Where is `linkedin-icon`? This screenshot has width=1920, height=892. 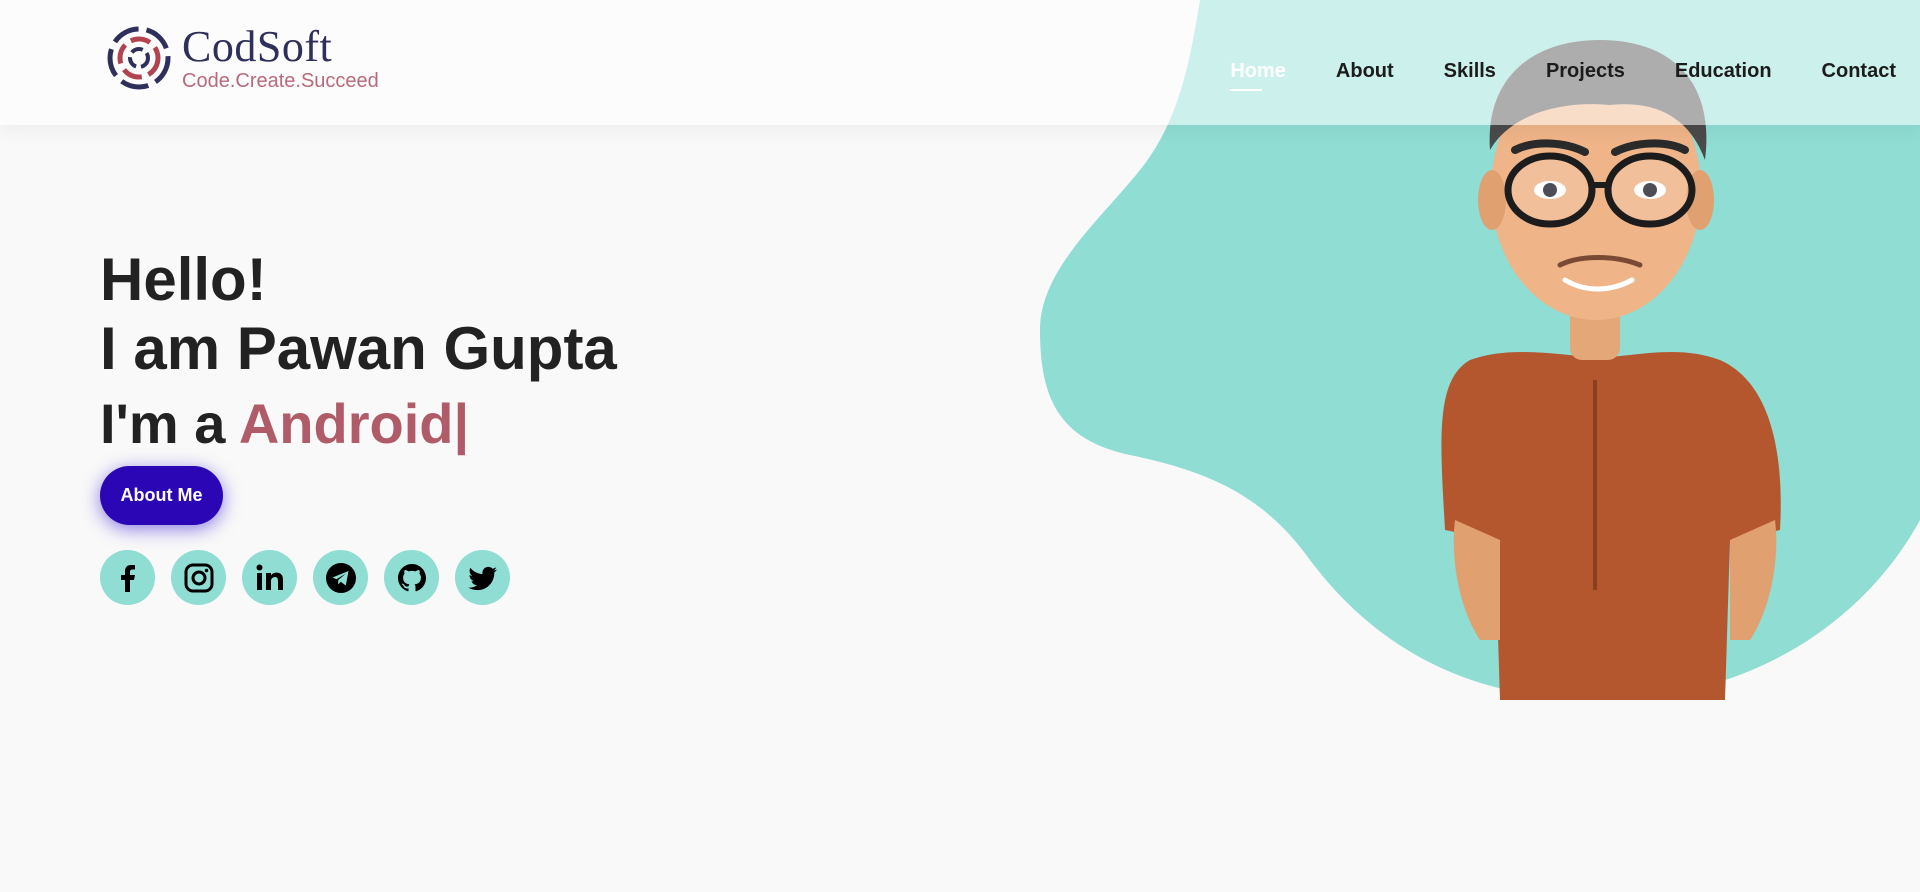 linkedin-icon is located at coordinates (269, 577).